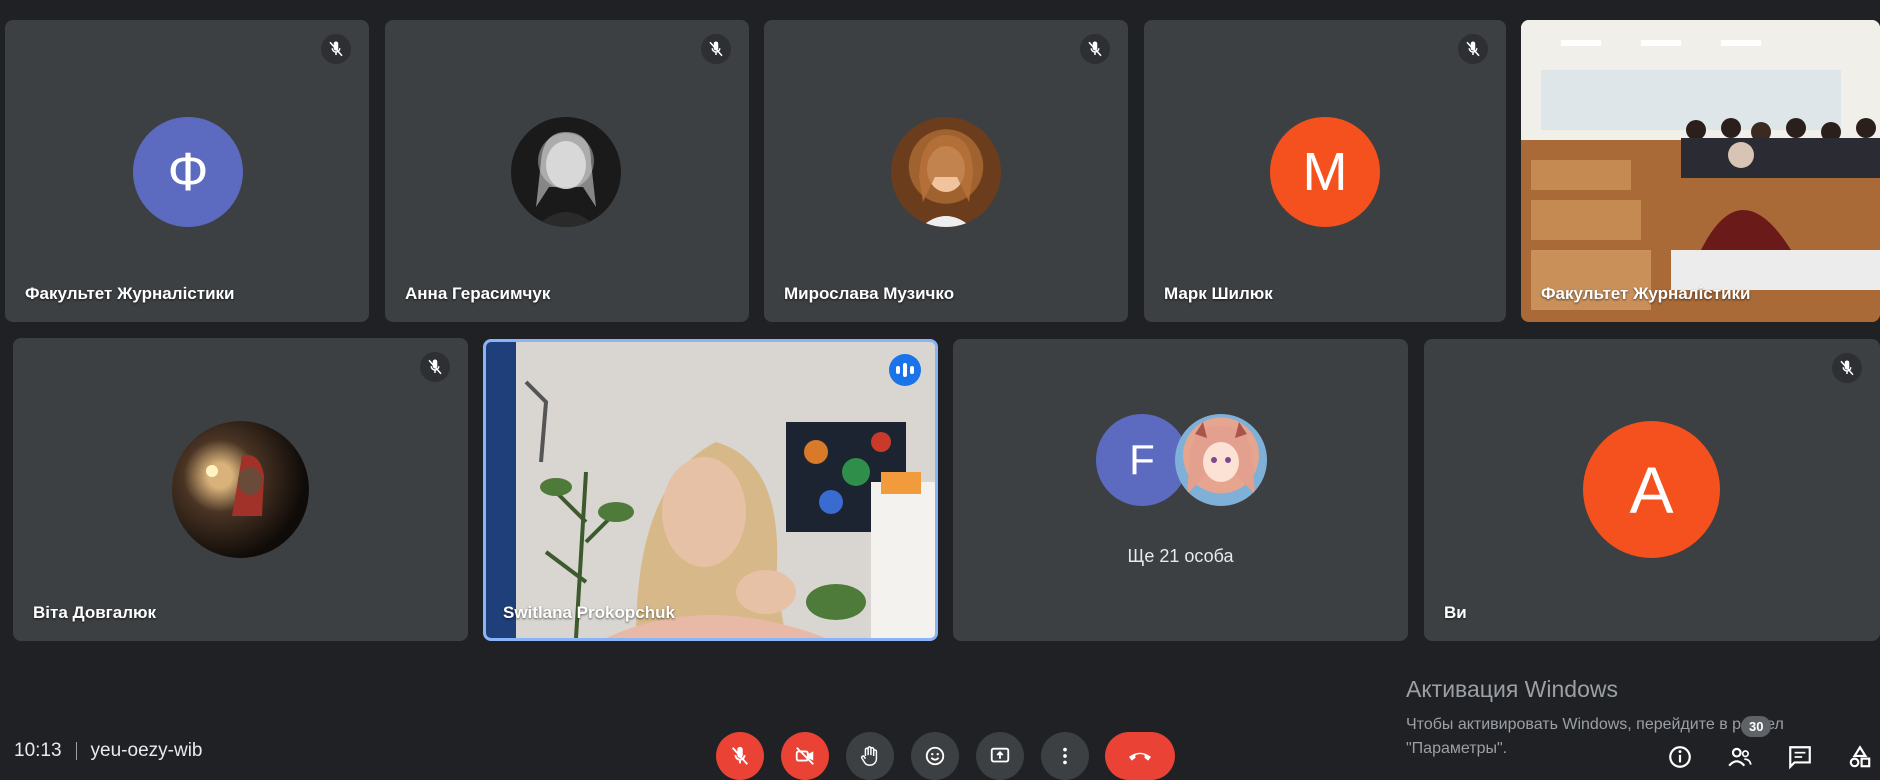 The height and width of the screenshot is (780, 1880). I want to click on activities-button, so click(1860, 757).